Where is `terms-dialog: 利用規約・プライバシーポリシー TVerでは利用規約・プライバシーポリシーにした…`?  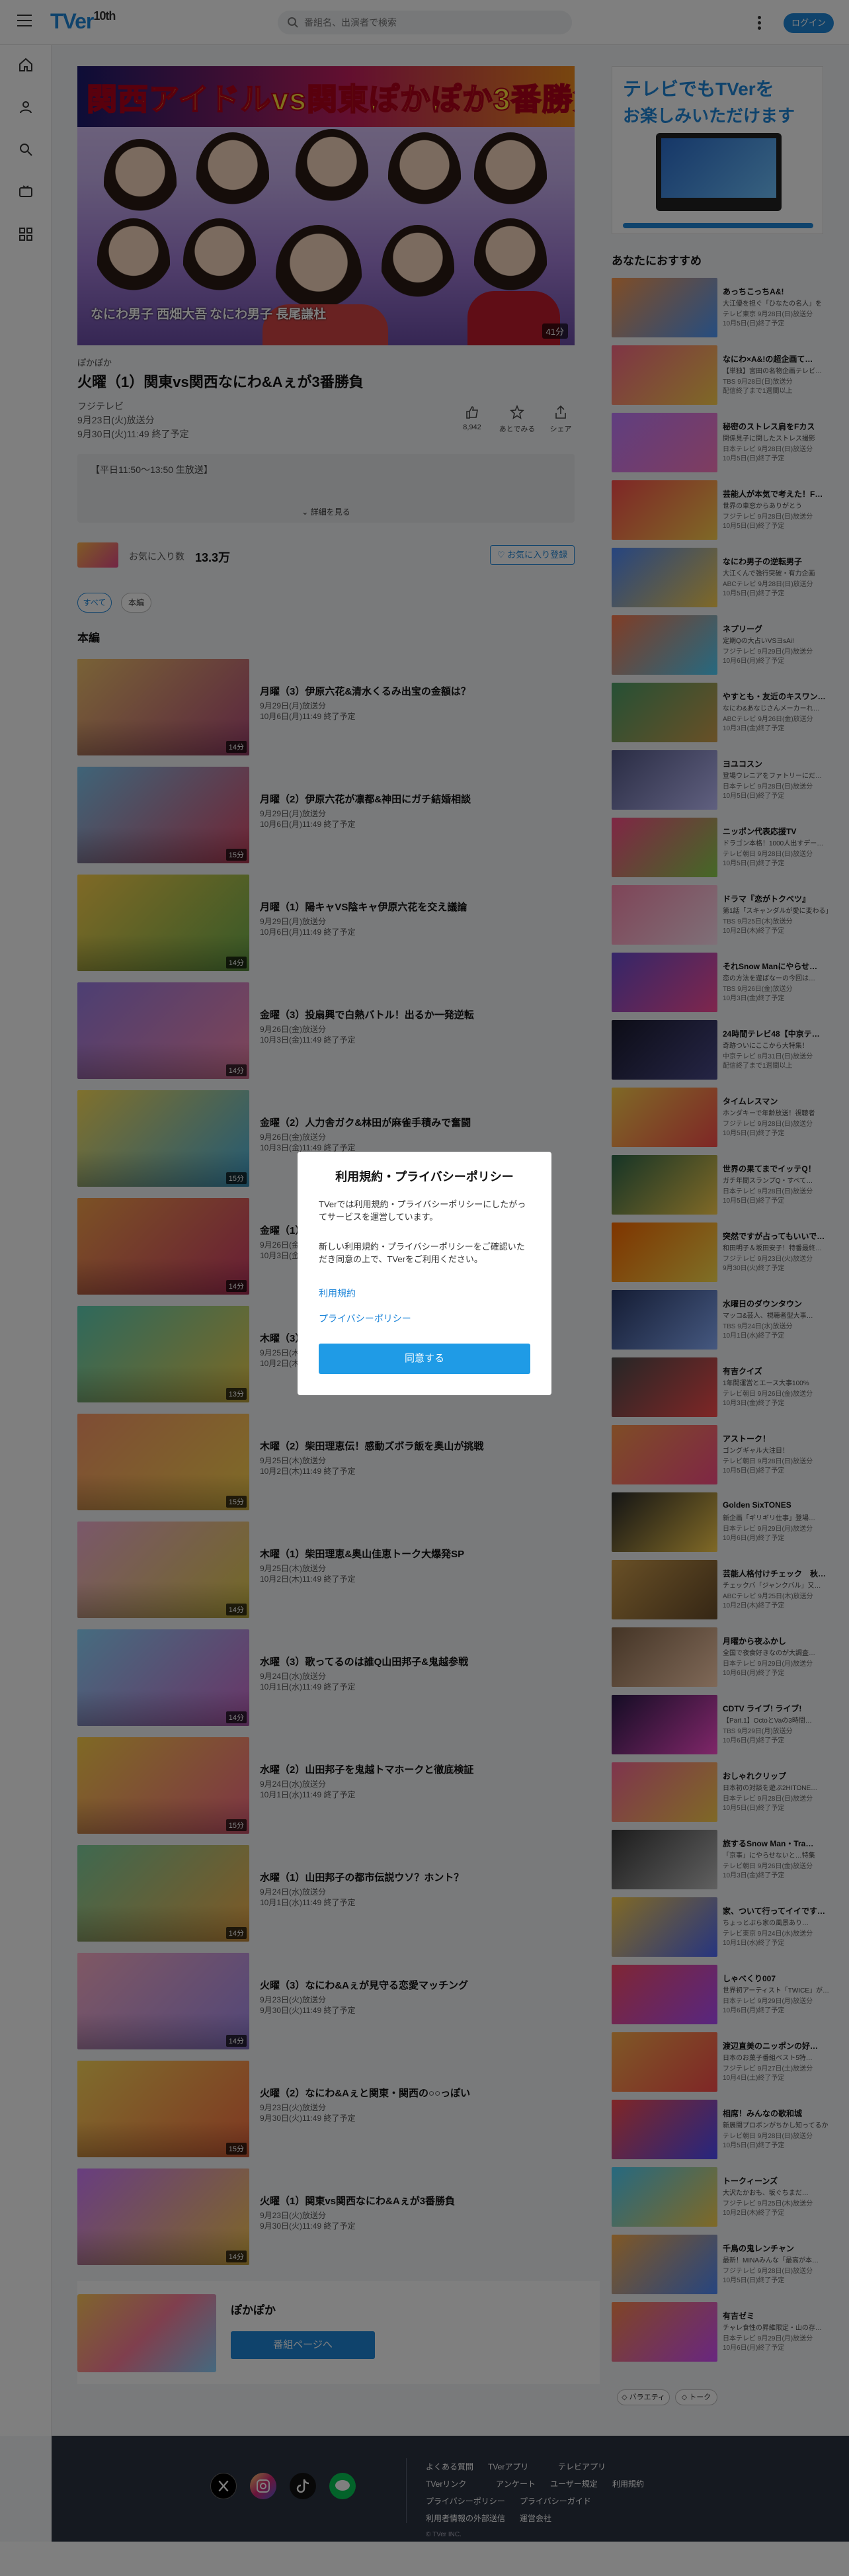
terms-dialog: 利用規約・プライバシーポリシー TVerでは利用規約・プライバシーポリシーにした… is located at coordinates (425, 1273).